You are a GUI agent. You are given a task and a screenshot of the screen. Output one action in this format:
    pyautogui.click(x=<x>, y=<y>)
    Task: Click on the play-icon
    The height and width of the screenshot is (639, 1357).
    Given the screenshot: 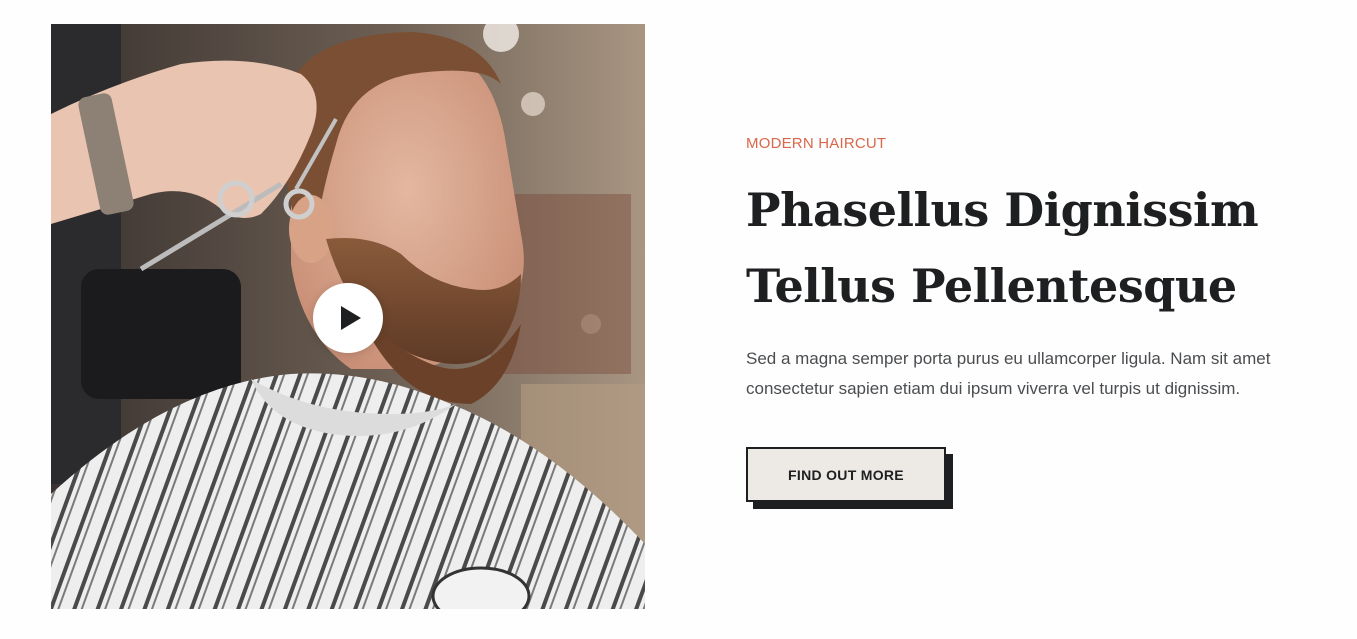 What is the action you would take?
    pyautogui.click(x=350, y=318)
    